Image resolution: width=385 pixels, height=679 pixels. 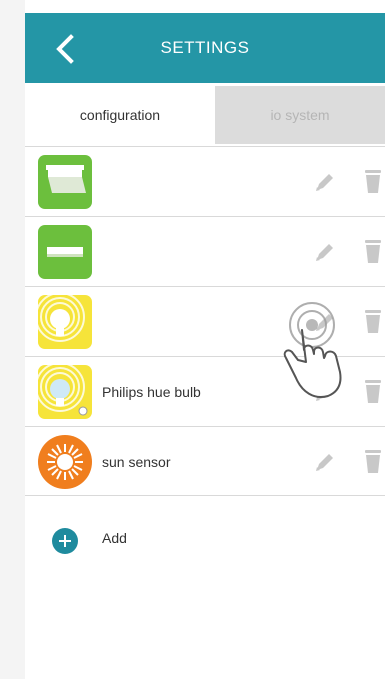 What do you see at coordinates (151, 392) in the screenshot?
I see `device-label: Philips hue bulb` at bounding box center [151, 392].